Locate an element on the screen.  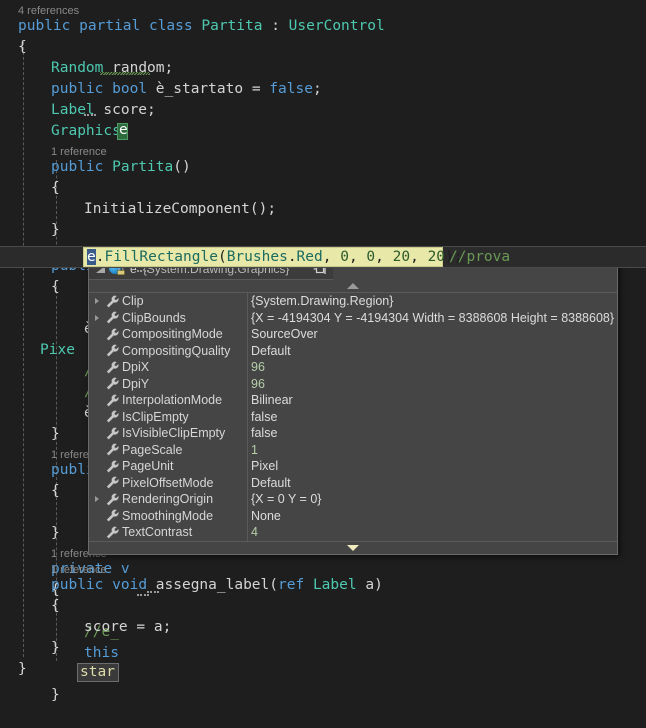
datatip-property-name: SmoothingMode is located at coordinates (168, 515).